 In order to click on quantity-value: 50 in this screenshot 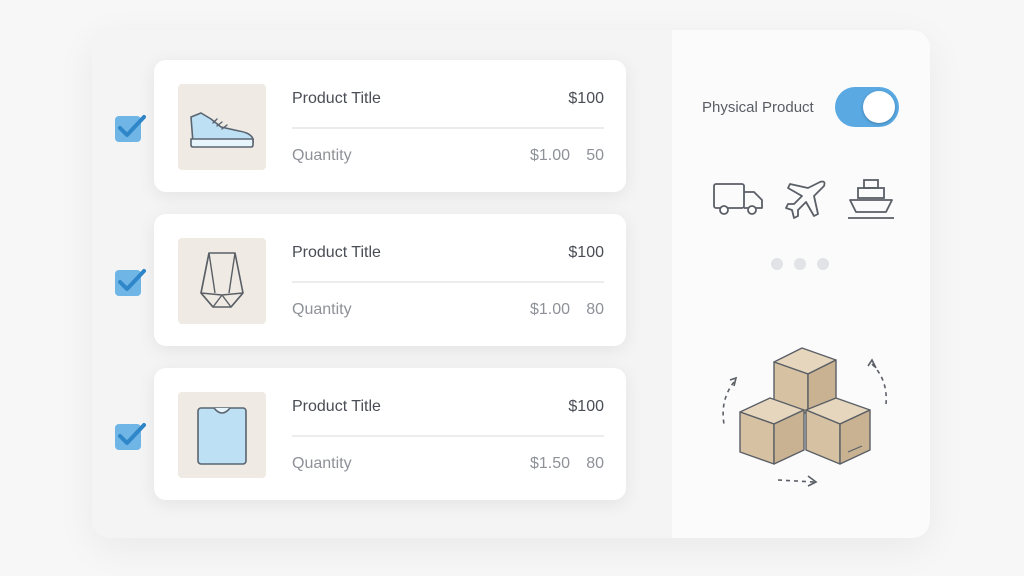, I will do `click(595, 156)`.